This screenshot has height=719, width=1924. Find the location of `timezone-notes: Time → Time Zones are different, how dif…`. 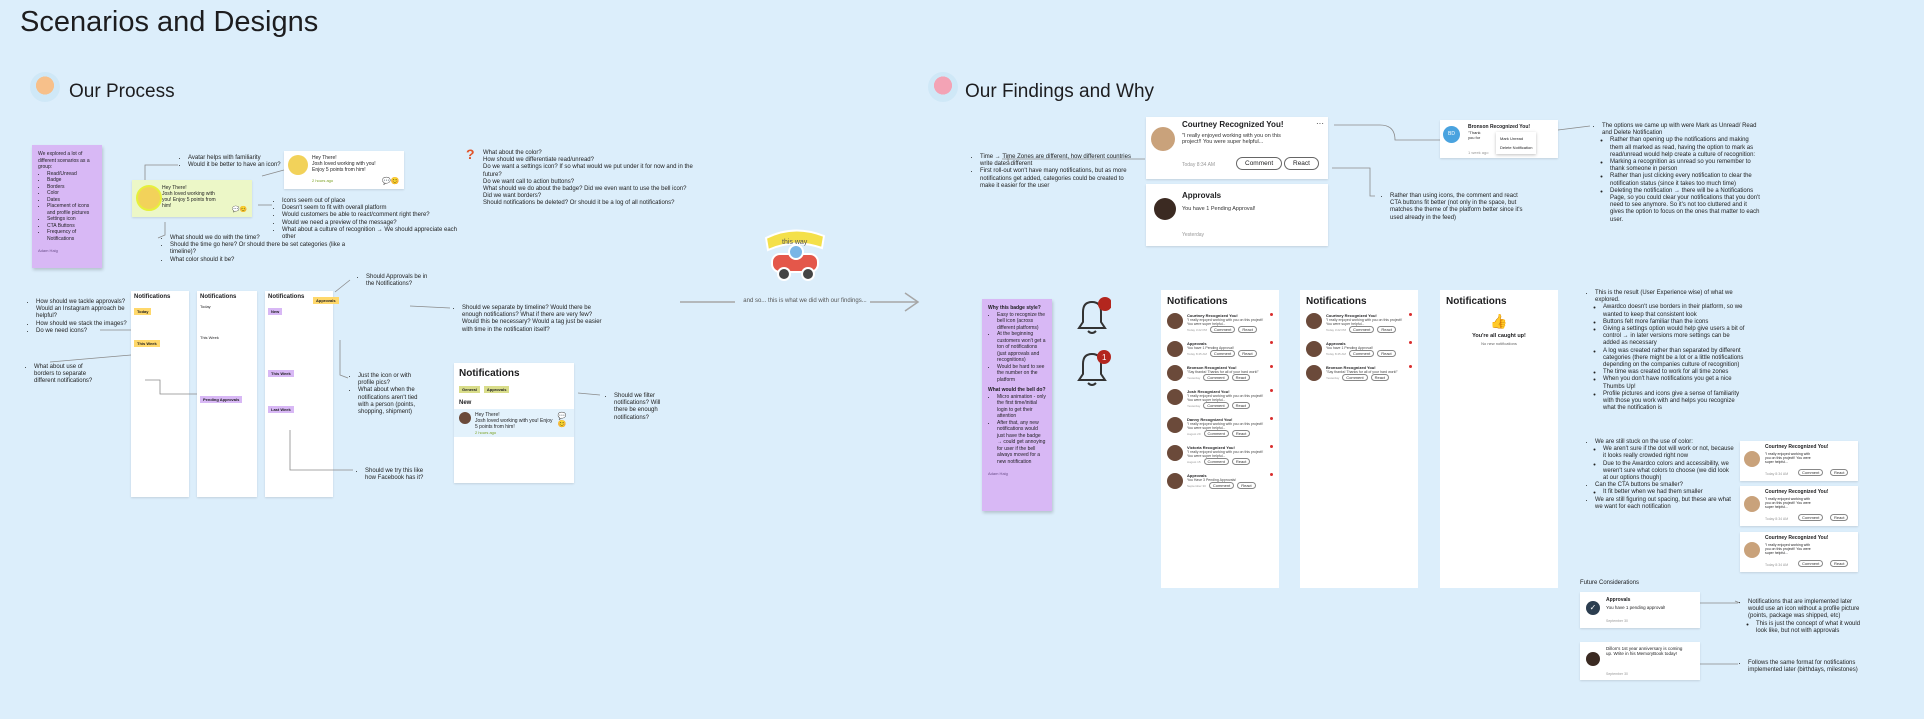

timezone-notes: Time → Time Zones are different, how dif… is located at coordinates (1055, 172).